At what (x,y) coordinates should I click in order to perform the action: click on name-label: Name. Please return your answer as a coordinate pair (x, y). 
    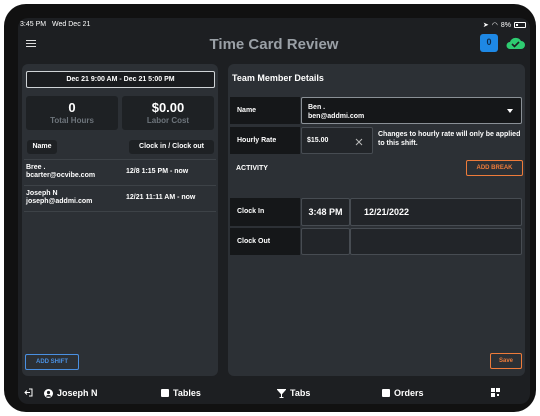
    Looking at the image, I should click on (265, 110).